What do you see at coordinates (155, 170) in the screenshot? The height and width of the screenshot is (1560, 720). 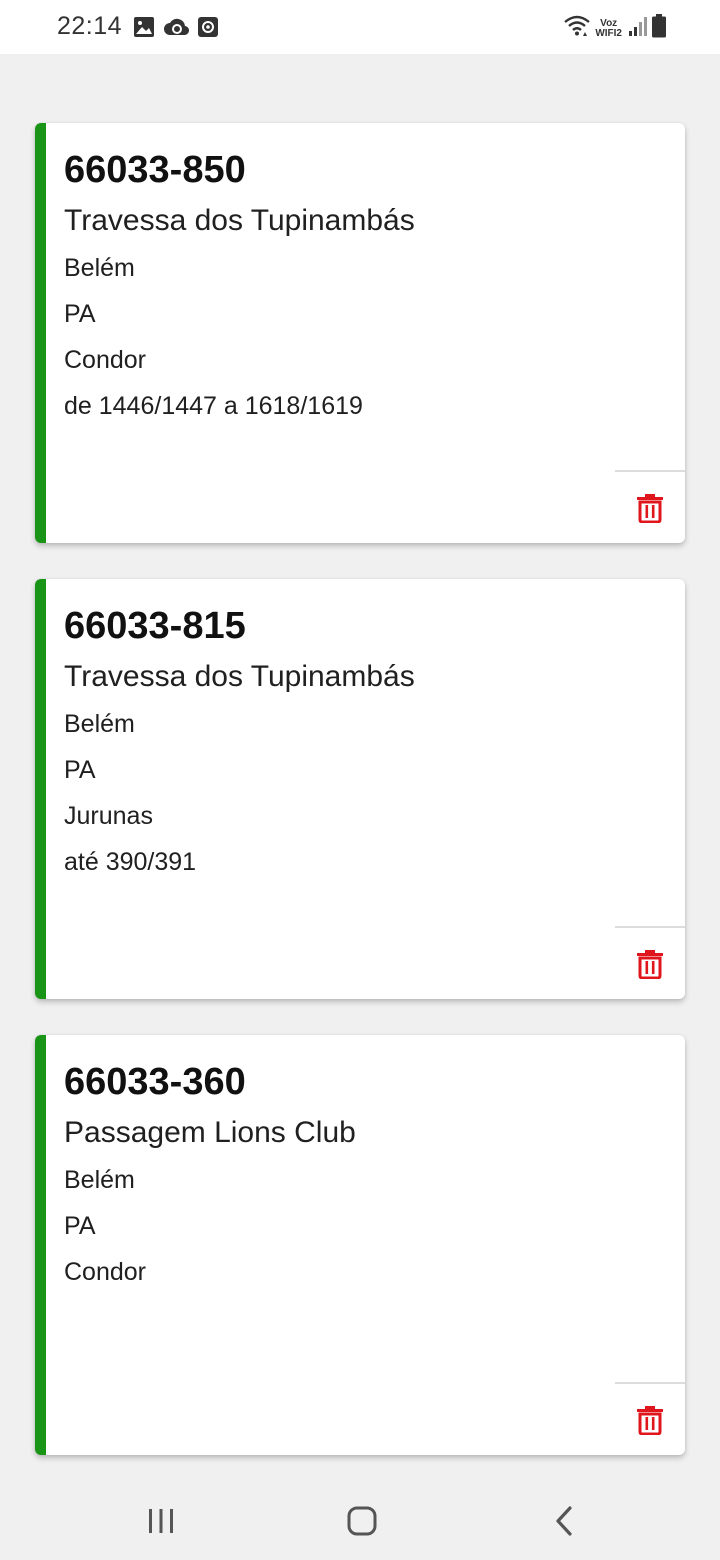 I see `cep-number: 66033-850` at bounding box center [155, 170].